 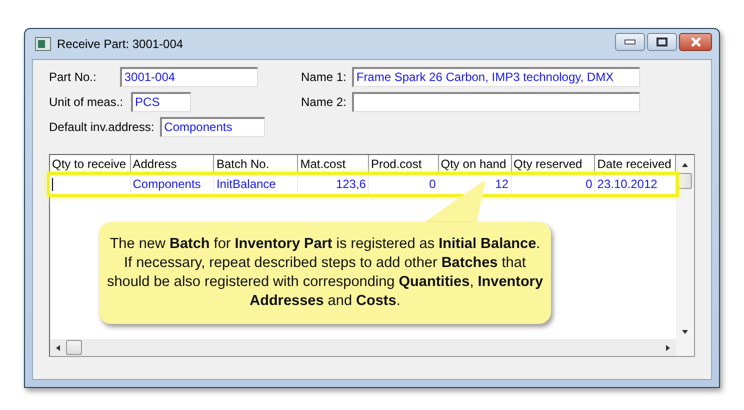 What do you see at coordinates (161, 102) in the screenshot?
I see `input-field: PCS` at bounding box center [161, 102].